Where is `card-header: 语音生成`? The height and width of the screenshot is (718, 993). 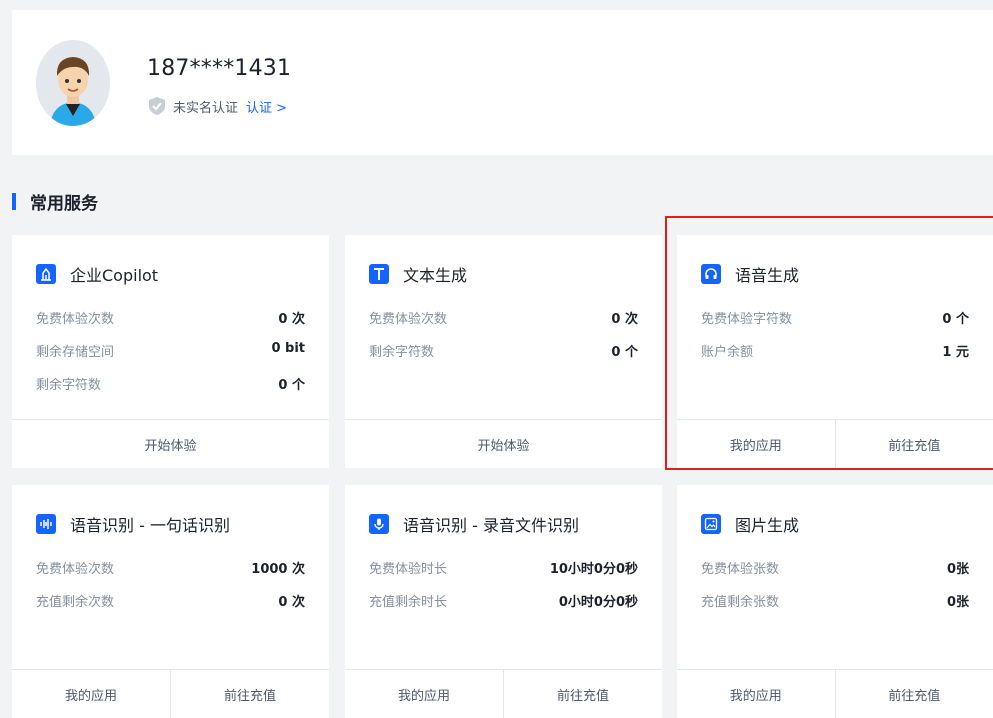
card-header: 语音生成 is located at coordinates (750, 274).